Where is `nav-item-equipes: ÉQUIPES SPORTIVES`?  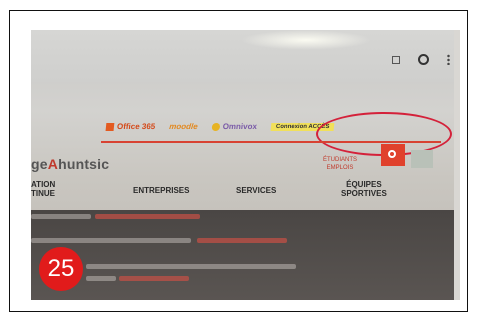 nav-item-equipes: ÉQUIPES SPORTIVES is located at coordinates (364, 189).